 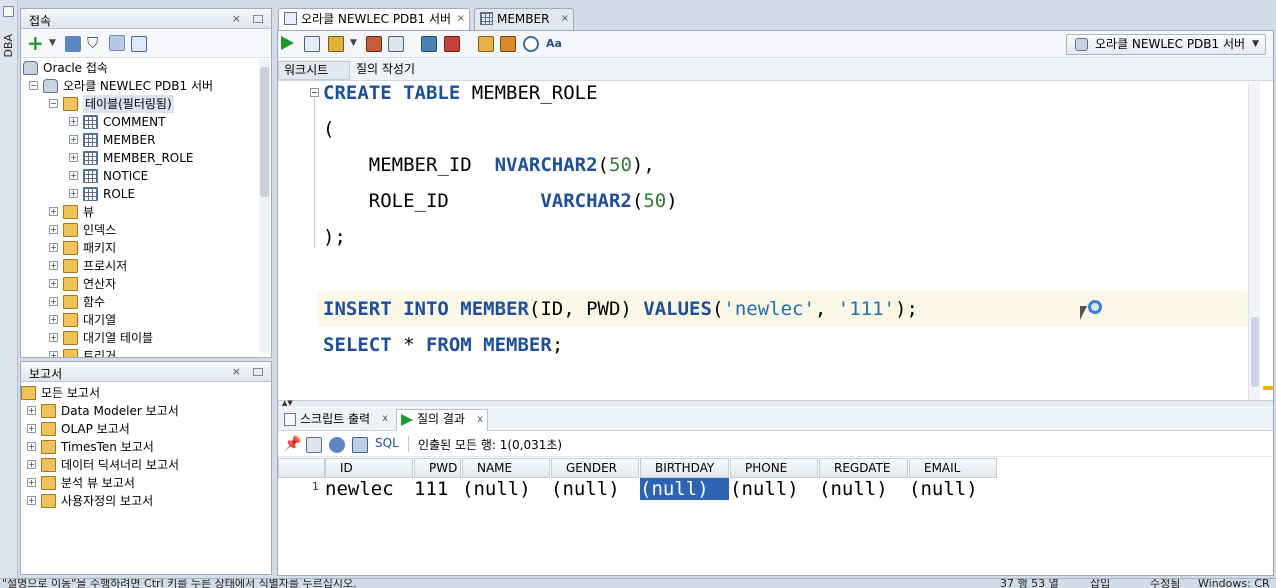 What do you see at coordinates (506, 468) in the screenshot?
I see `column-header: NAME` at bounding box center [506, 468].